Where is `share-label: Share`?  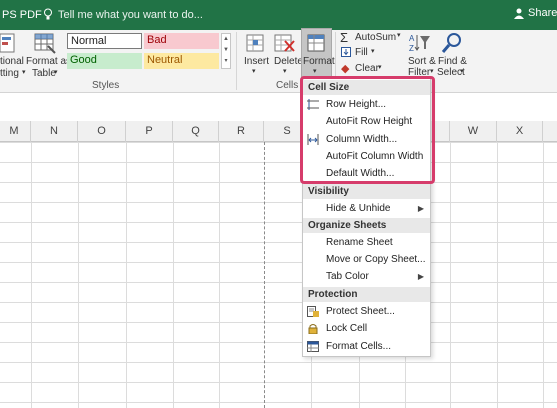 share-label: Share is located at coordinates (542, 13).